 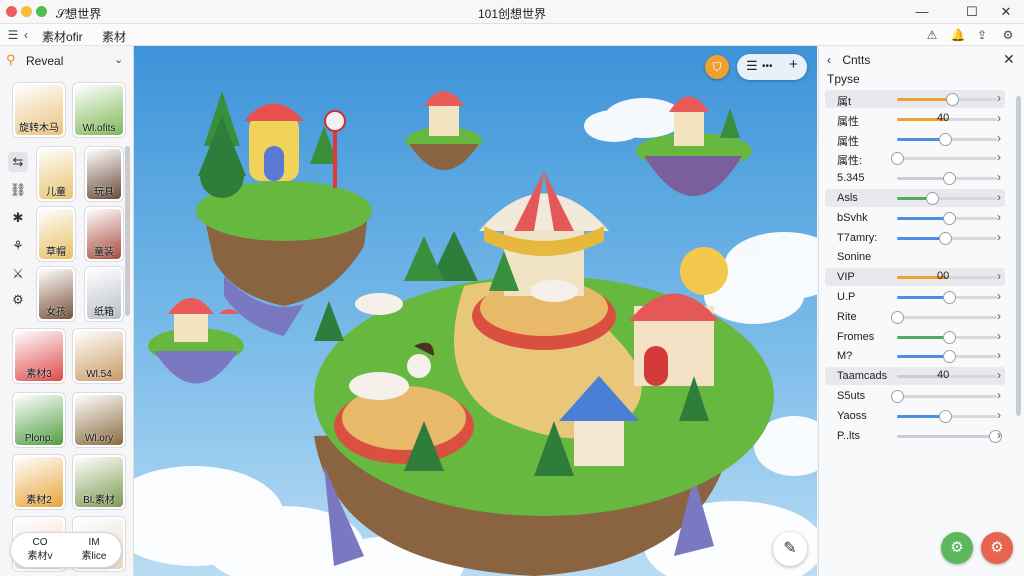 I want to click on panel-close-icon: ✕, so click(x=1009, y=59).